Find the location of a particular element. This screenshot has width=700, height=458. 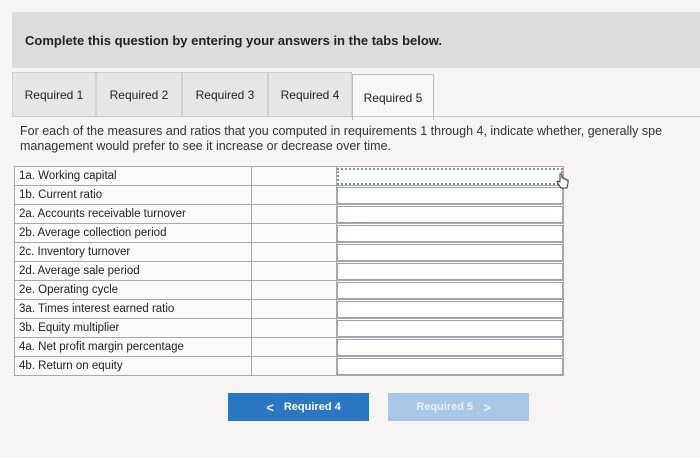

row-label: 2e. Operating cycle is located at coordinates (133, 290).